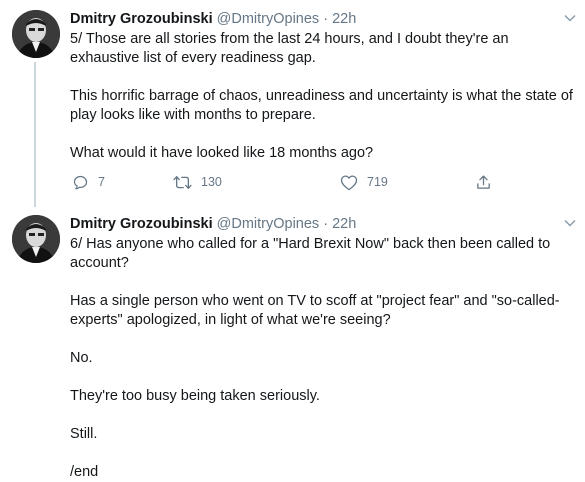 This screenshot has height=482, width=585. What do you see at coordinates (182, 182) in the screenshot?
I see `retweet-icon` at bounding box center [182, 182].